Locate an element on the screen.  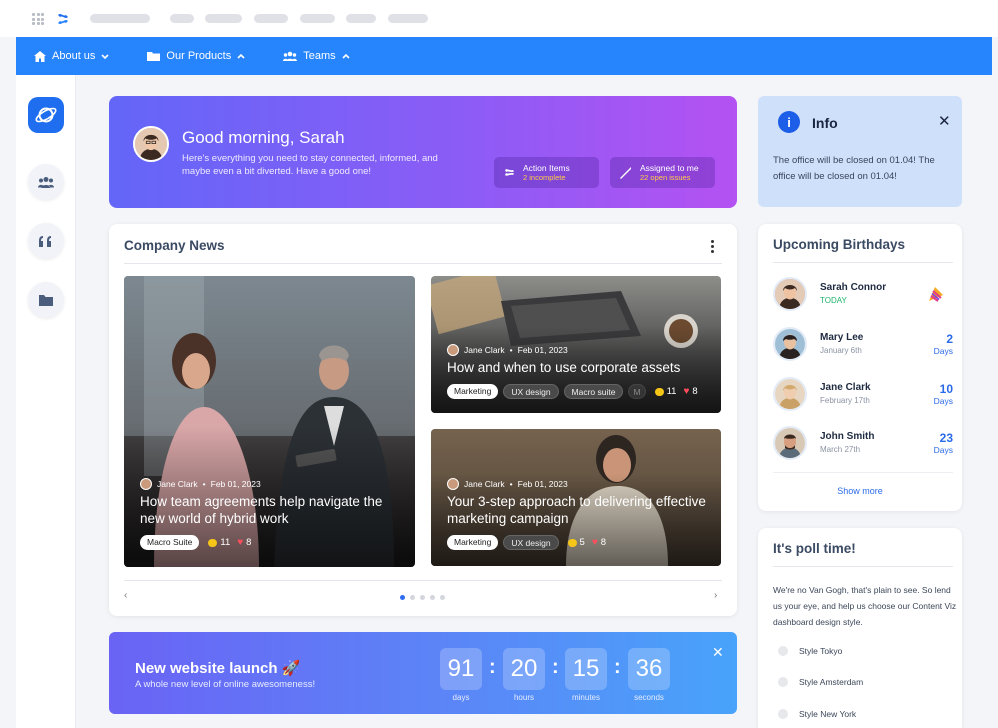
birthday-name: Jane Clark is located at coordinates (845, 387).